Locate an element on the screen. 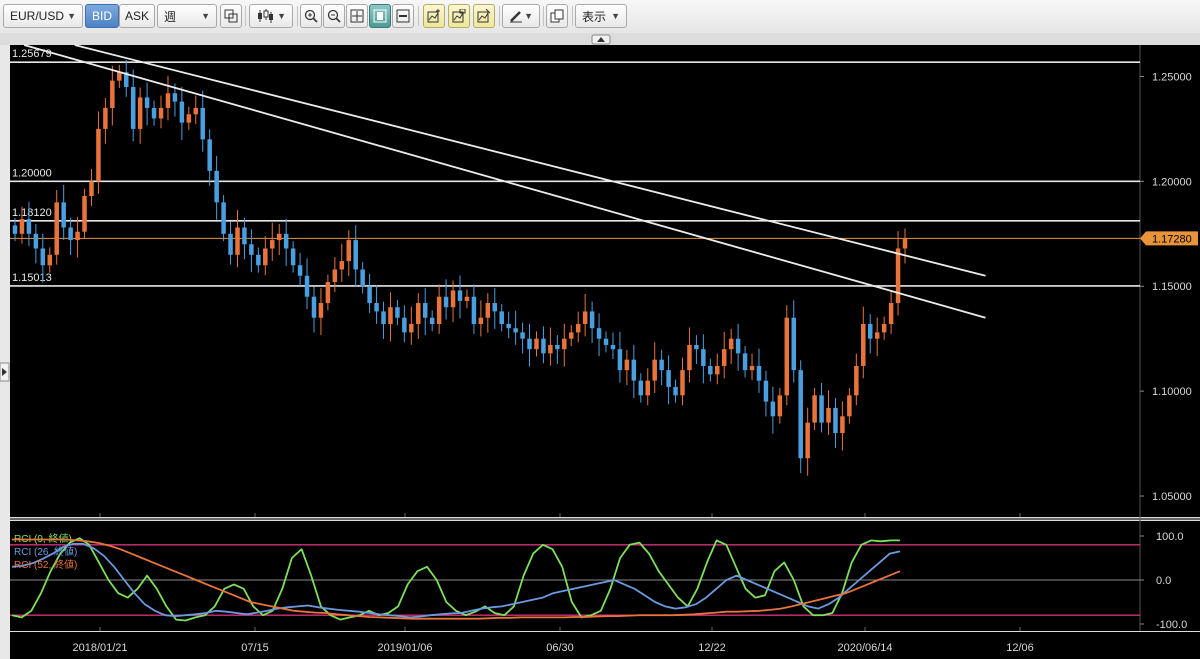  zoom-out-icon is located at coordinates (334, 16).